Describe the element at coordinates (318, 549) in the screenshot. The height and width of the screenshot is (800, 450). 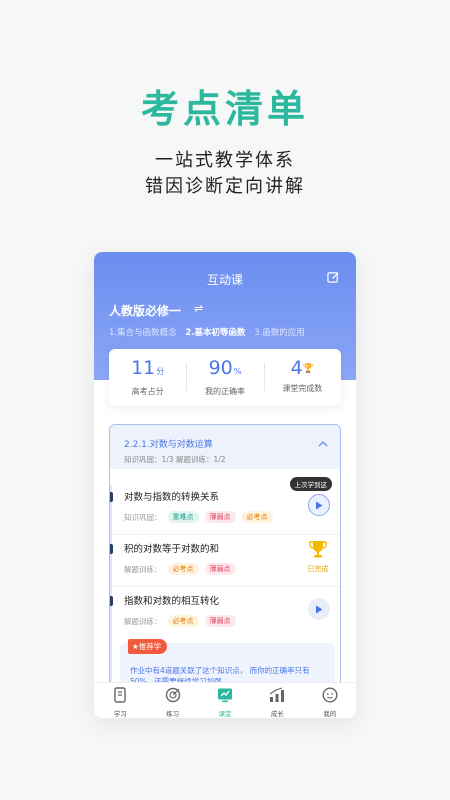
I see `trophy-icon` at that location.